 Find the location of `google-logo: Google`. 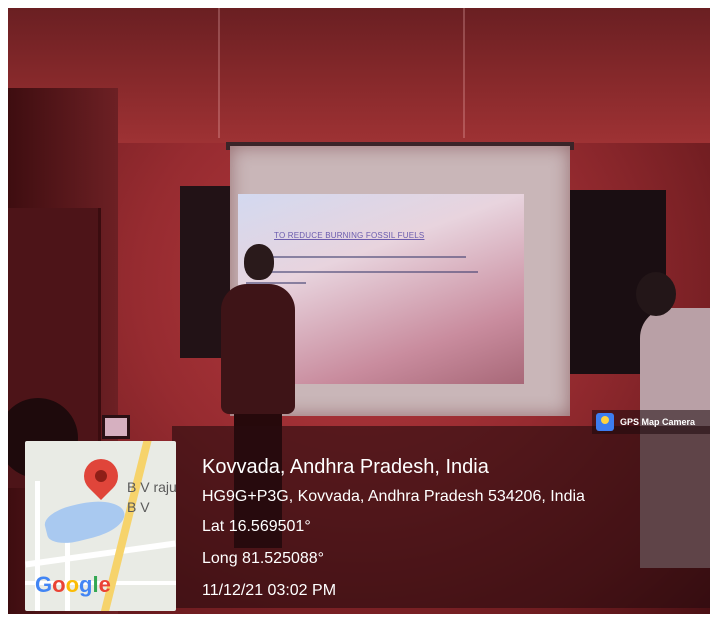

google-logo: Google is located at coordinates (73, 584).